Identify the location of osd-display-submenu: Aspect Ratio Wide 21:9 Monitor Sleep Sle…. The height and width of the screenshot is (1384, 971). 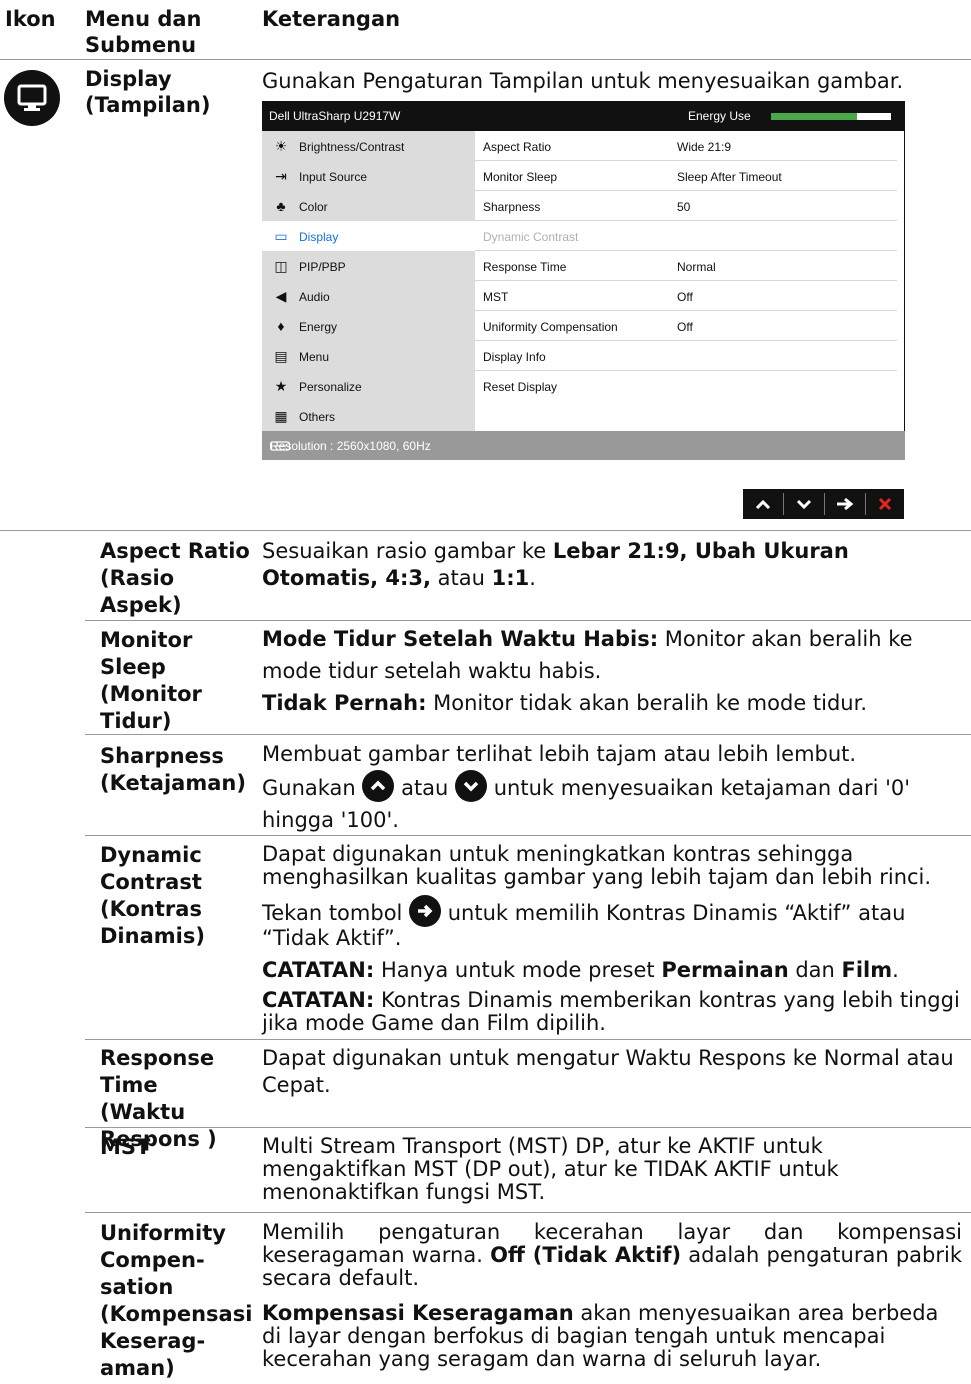
(690, 281).